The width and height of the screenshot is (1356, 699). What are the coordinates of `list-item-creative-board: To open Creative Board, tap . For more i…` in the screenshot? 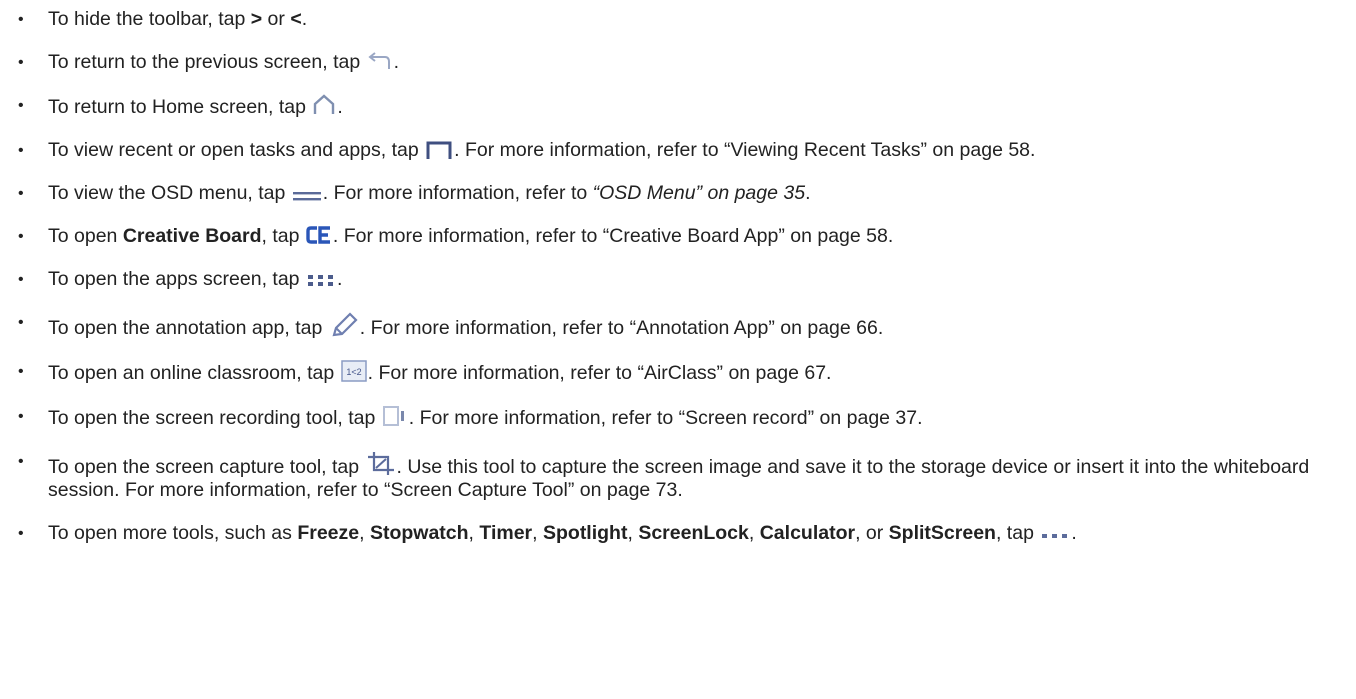 It's located at (678, 236).